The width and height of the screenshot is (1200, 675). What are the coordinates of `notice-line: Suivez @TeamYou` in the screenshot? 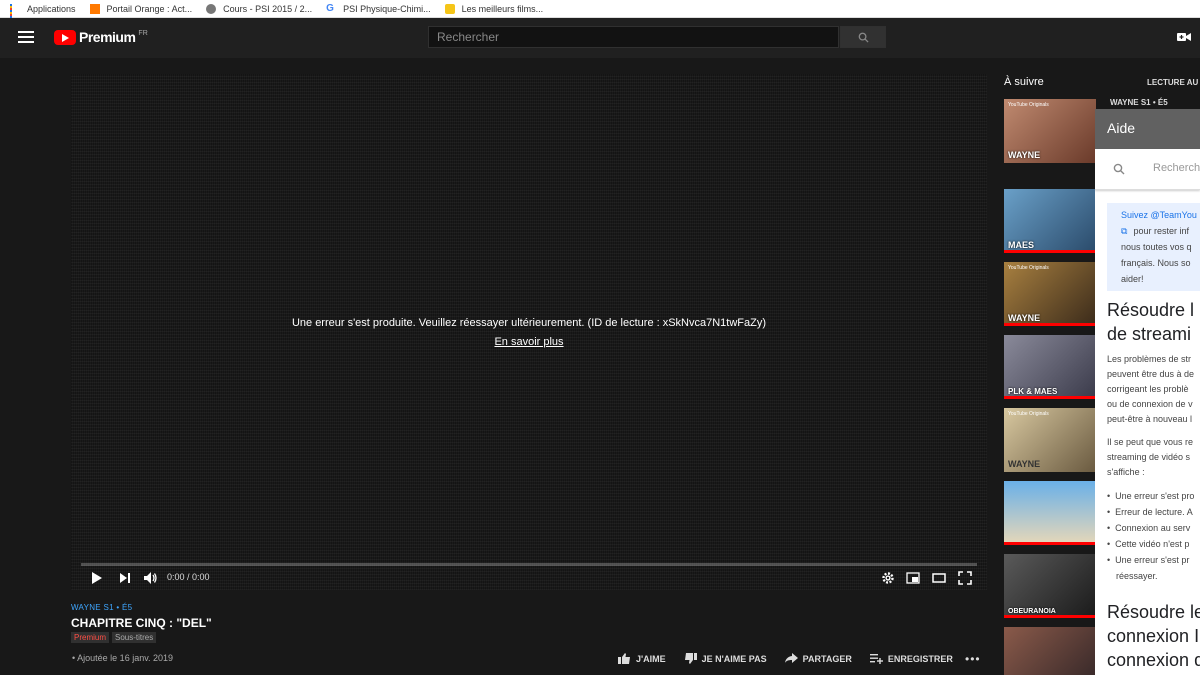 It's located at (1159, 215).